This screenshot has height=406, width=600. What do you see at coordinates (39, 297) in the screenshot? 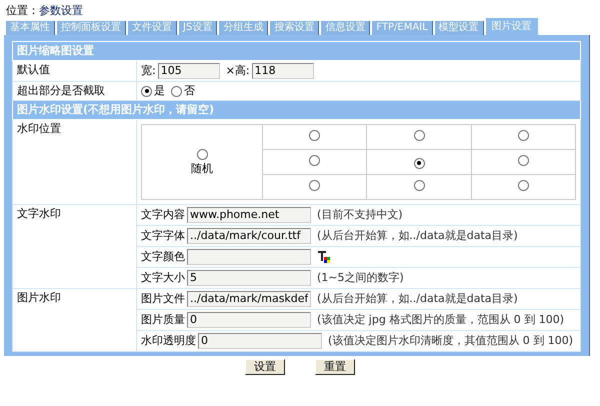
I see `field-label: 图片水印` at bounding box center [39, 297].